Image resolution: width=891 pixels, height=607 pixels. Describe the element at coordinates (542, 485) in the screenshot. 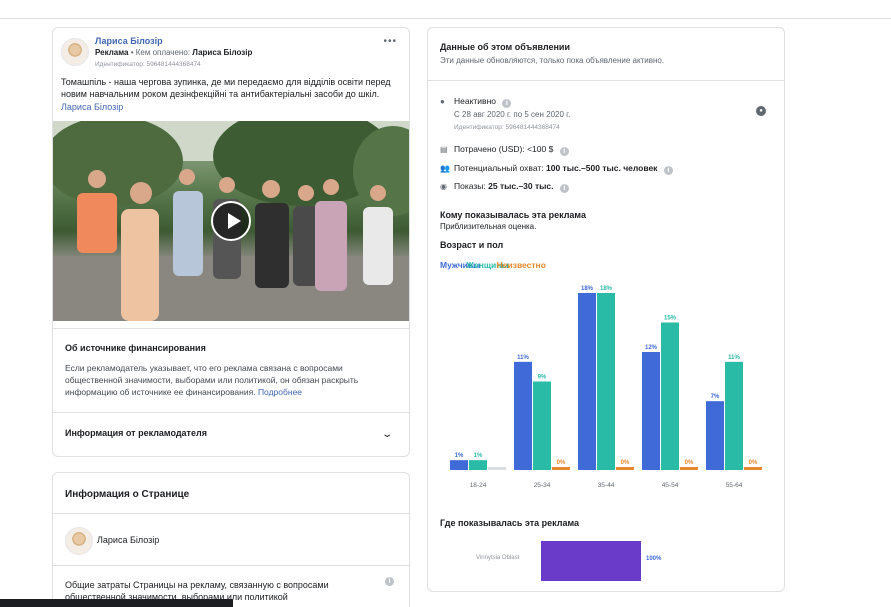

I see `x-tick-label: 25-34` at that location.